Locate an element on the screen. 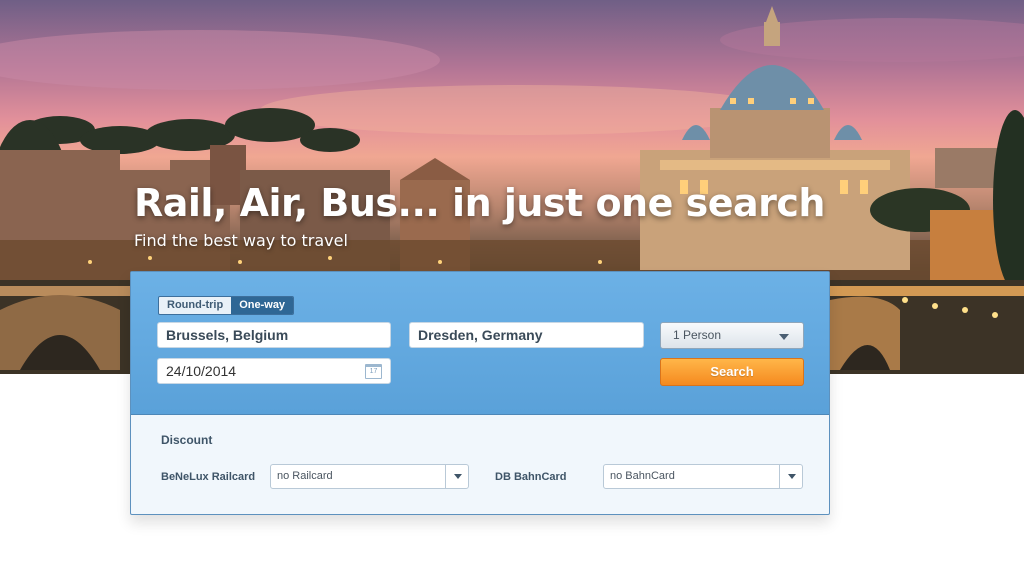  benelux-railcard-label: BeNeLux Railcard is located at coordinates (208, 477).